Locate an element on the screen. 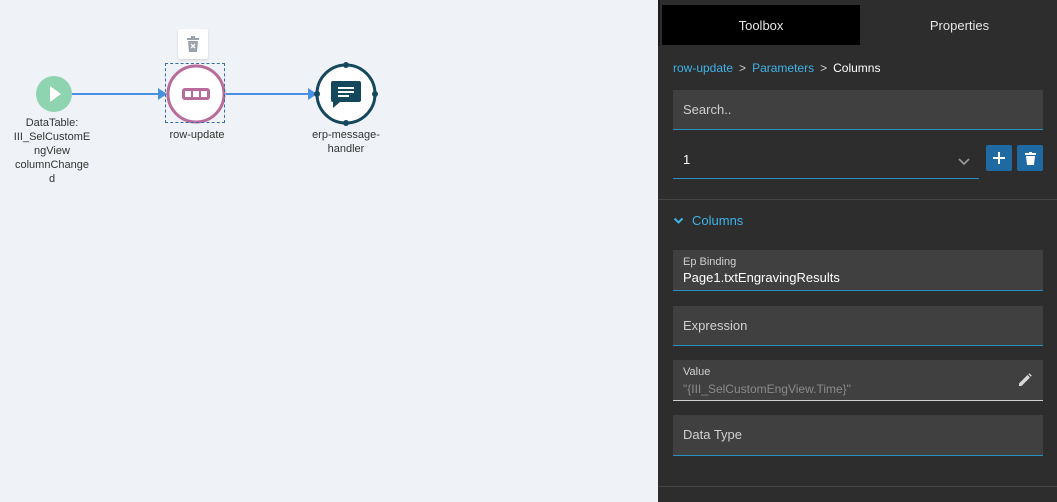  flow-diagram is located at coordinates (207, 94).